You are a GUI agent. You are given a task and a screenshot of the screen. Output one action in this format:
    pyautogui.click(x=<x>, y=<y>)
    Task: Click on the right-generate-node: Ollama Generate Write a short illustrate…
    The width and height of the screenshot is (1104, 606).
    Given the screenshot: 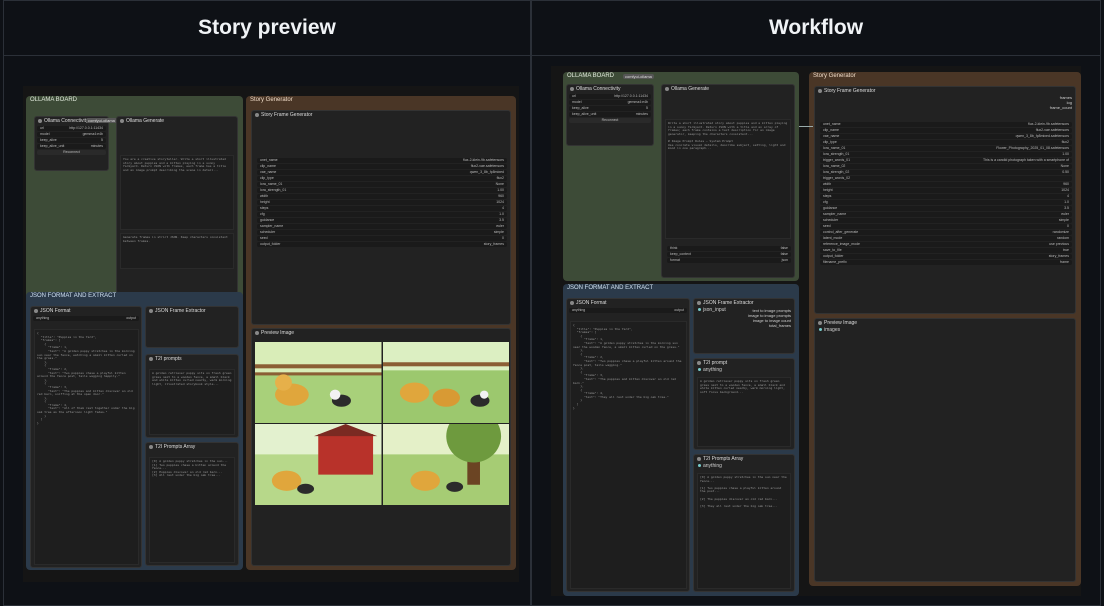 What is the action you would take?
    pyautogui.click(x=728, y=181)
    